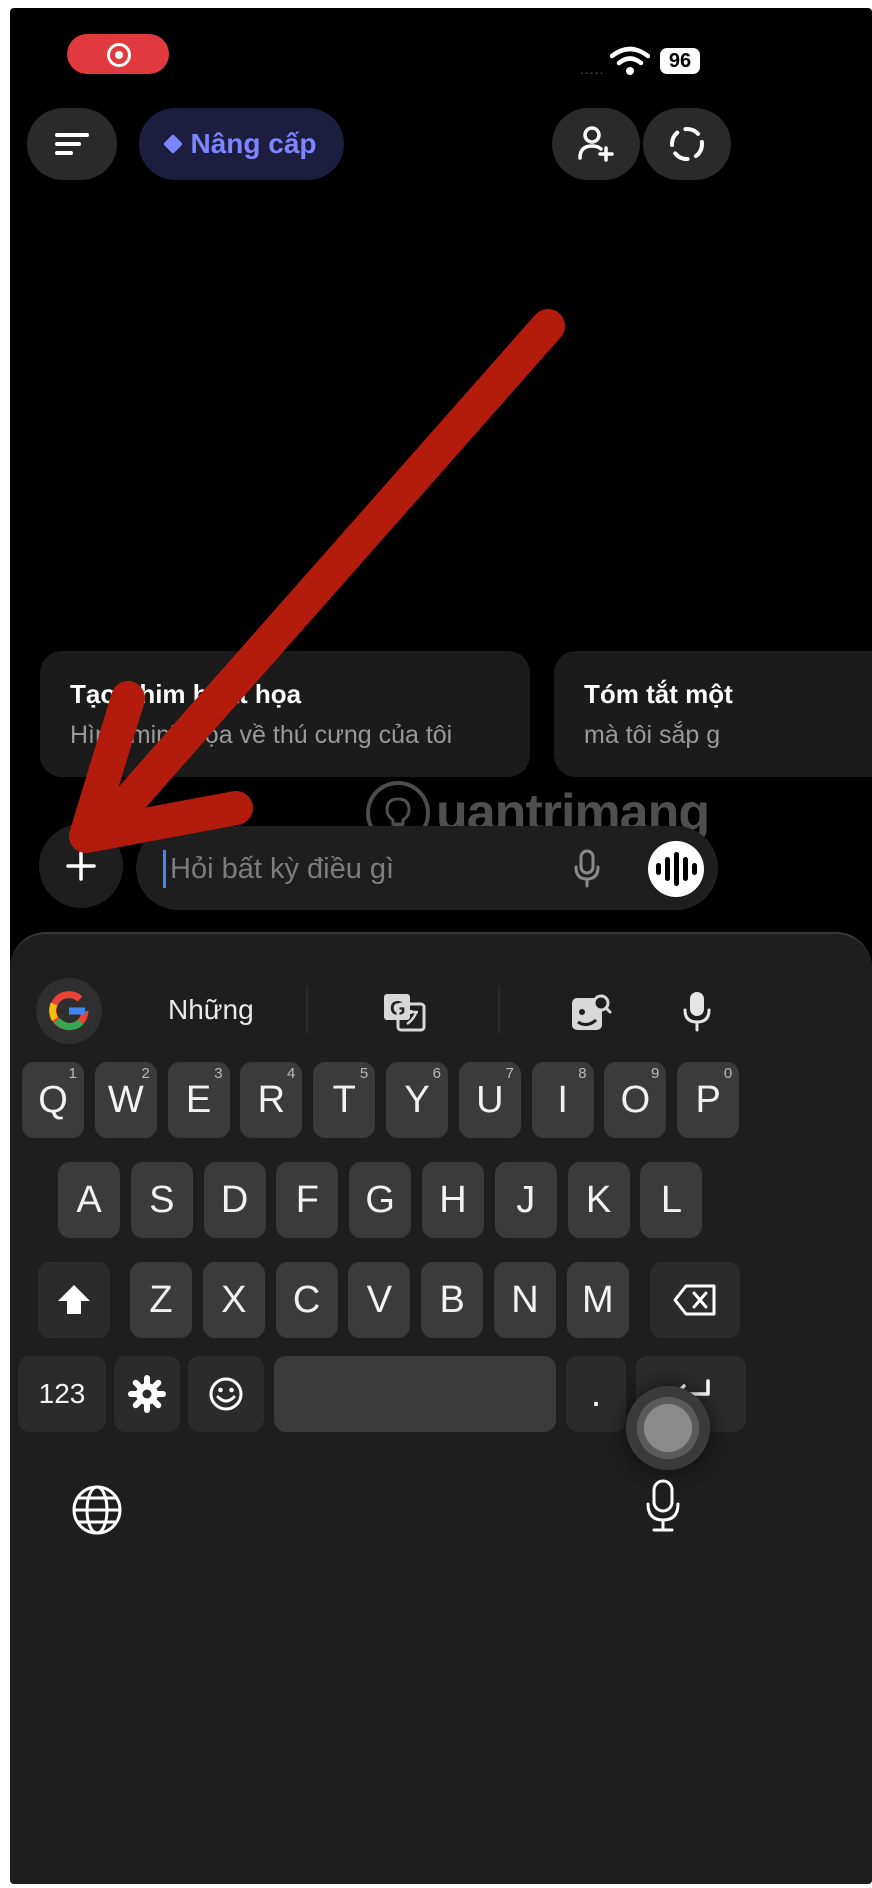  I want to click on key-label: E, so click(198, 1099).